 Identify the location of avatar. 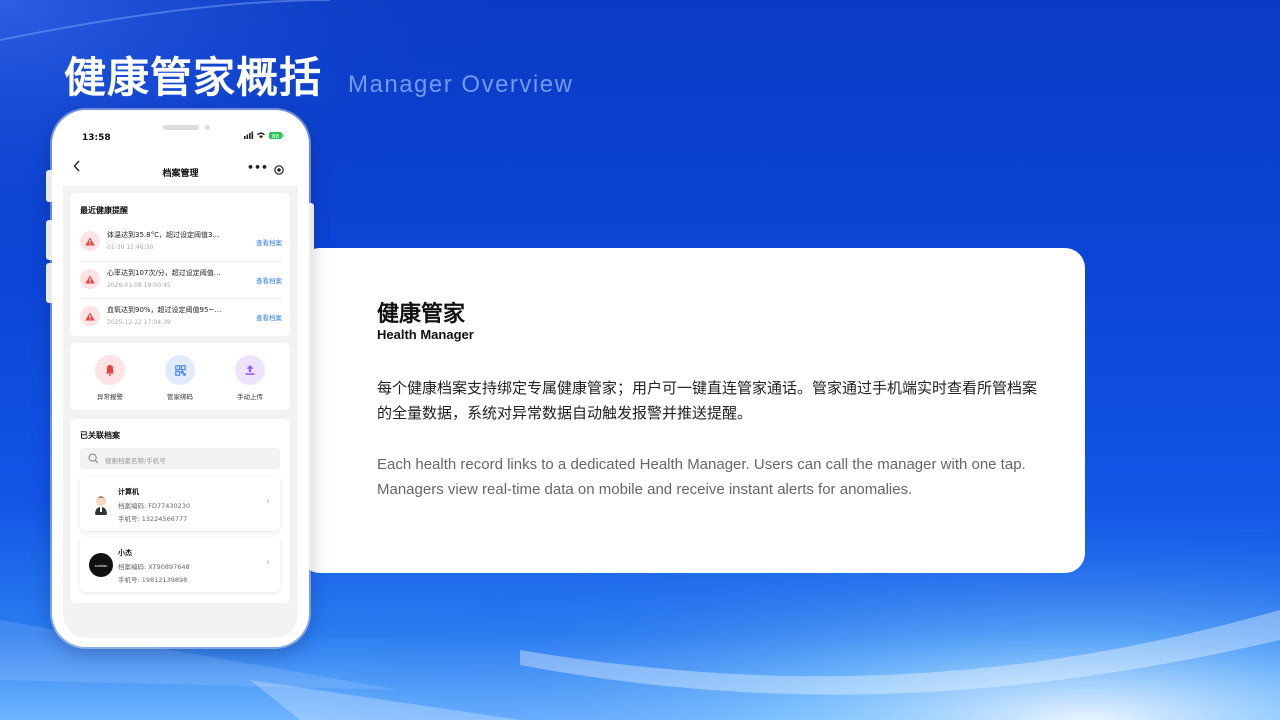
(101, 504).